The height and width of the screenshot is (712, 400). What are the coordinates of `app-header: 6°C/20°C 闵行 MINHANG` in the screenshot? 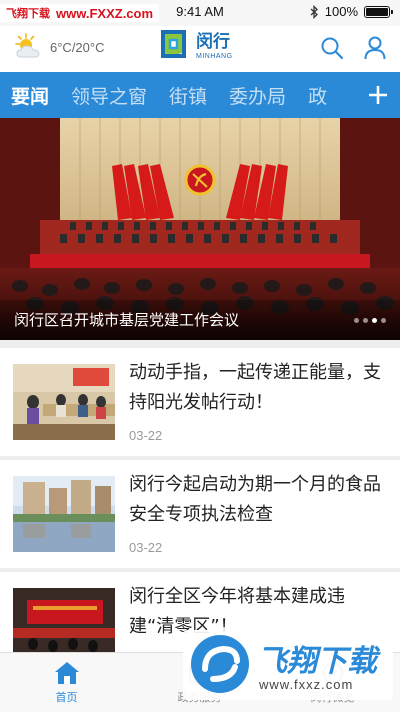 It's located at (200, 49).